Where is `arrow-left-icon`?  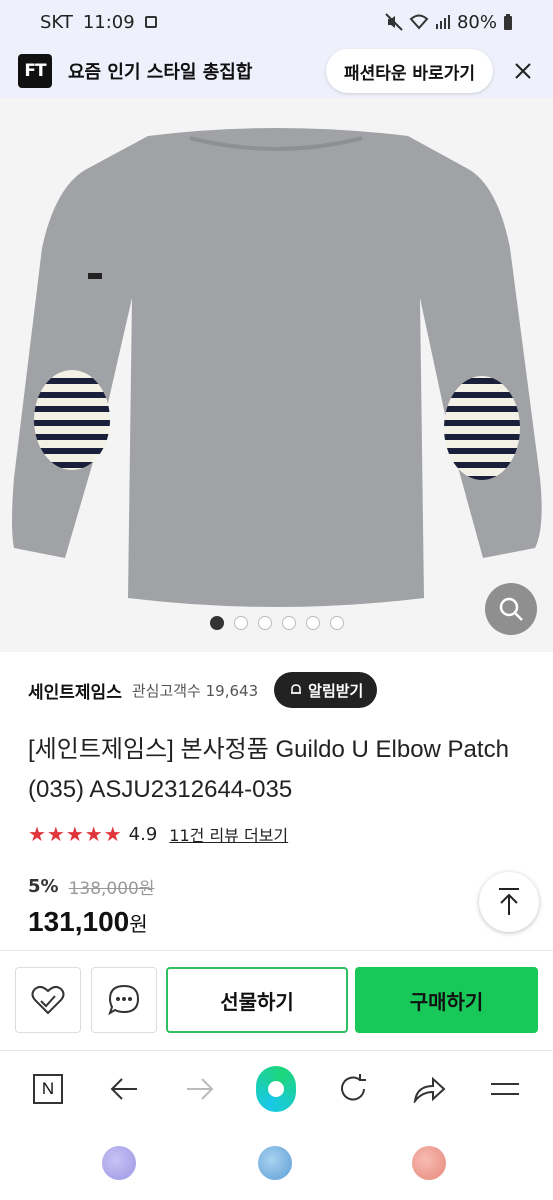 arrow-left-icon is located at coordinates (124, 1088).